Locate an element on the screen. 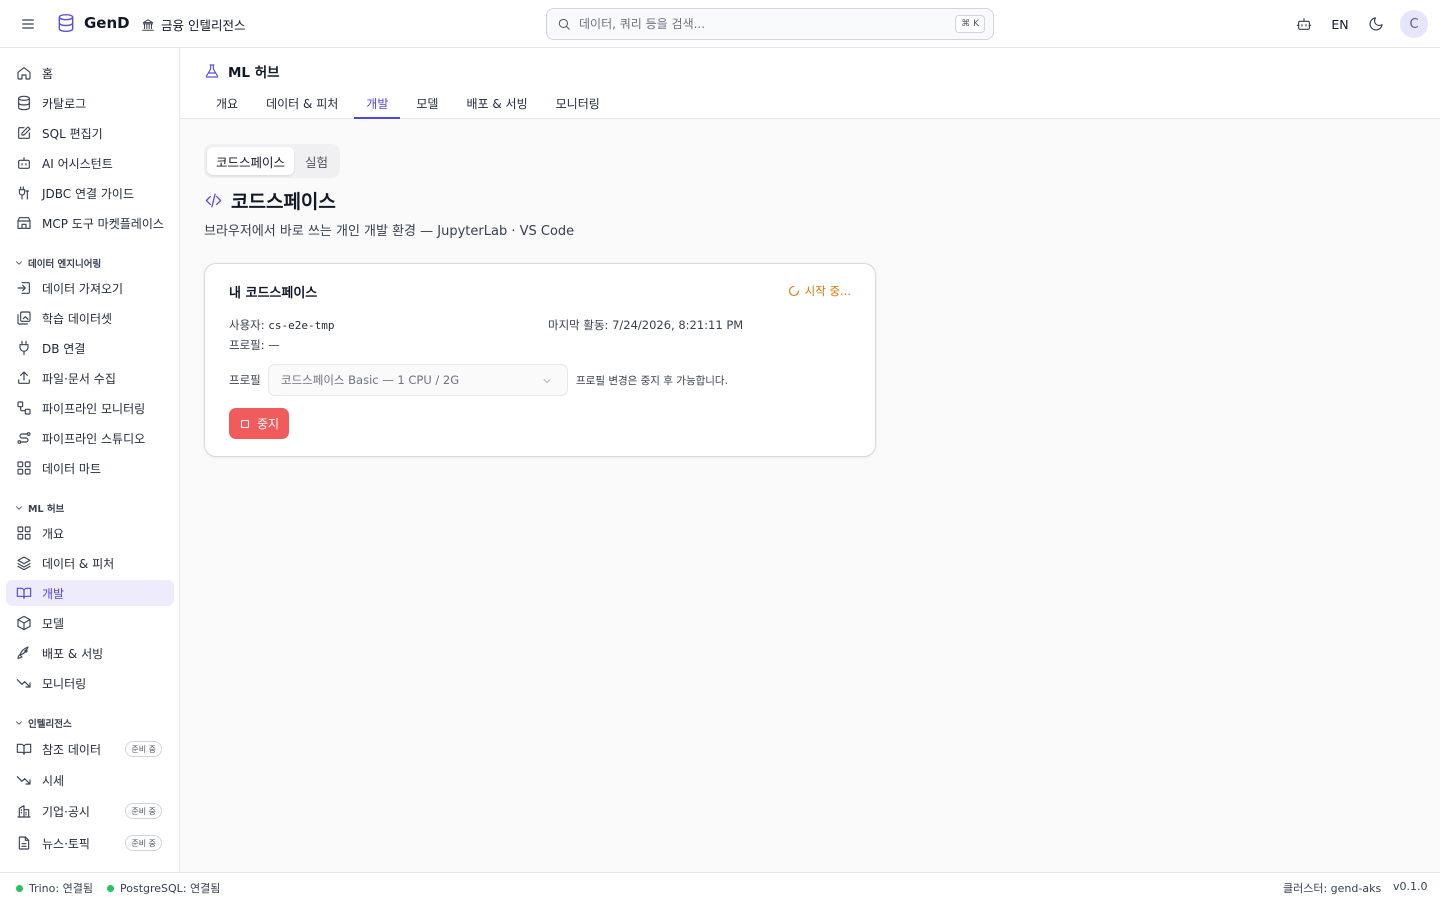 Image resolution: width=1440 pixels, height=900 pixels. loader-icon is located at coordinates (793, 291).